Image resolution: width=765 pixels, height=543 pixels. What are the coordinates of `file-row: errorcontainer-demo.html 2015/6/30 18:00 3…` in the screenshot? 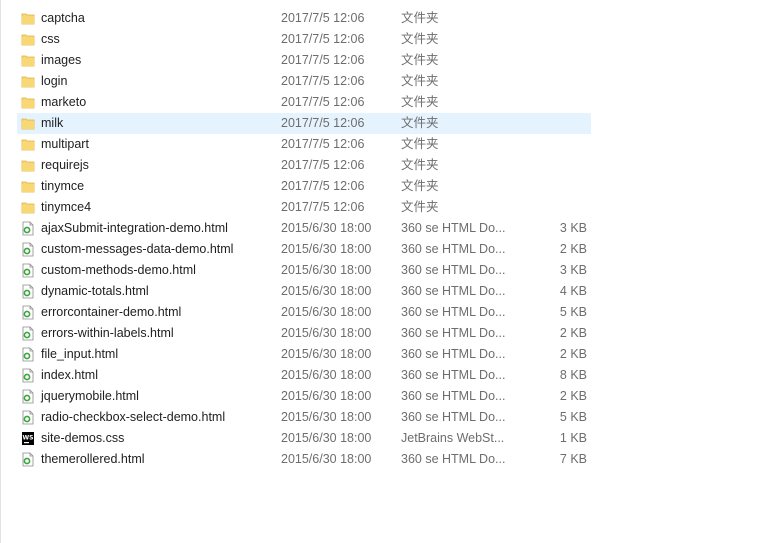 It's located at (304, 312).